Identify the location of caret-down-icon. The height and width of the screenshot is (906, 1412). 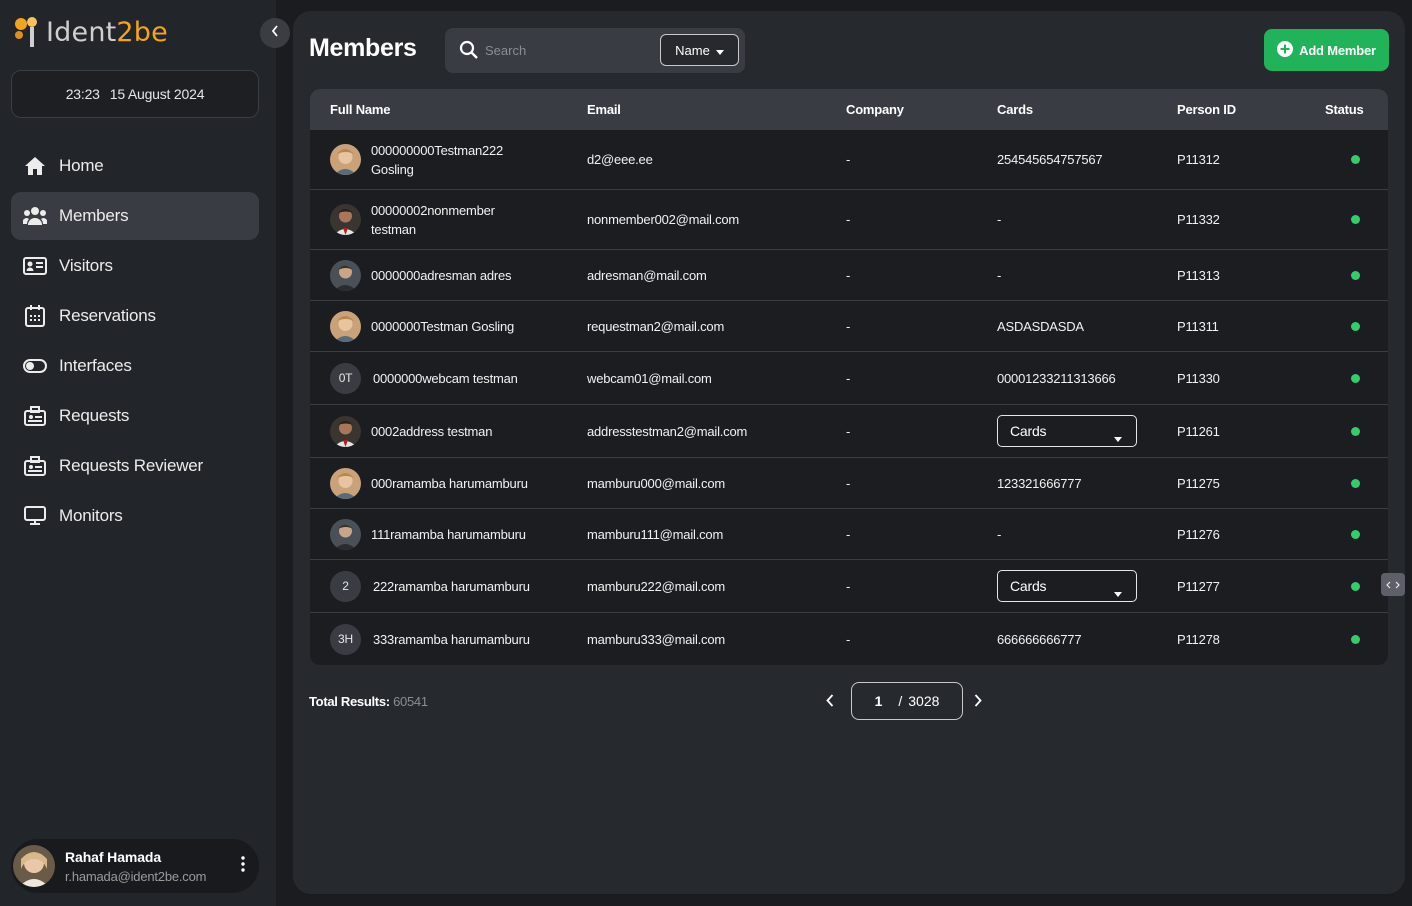
(1118, 437).